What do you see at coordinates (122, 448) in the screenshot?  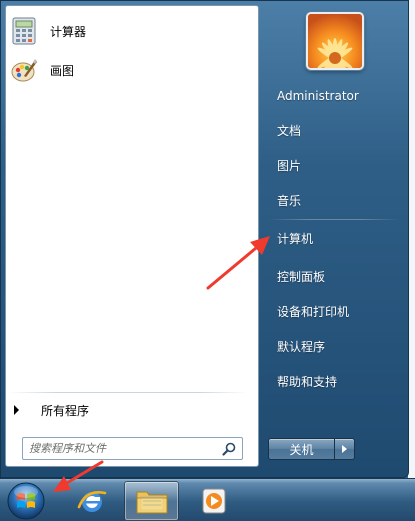 I see `search-input` at bounding box center [122, 448].